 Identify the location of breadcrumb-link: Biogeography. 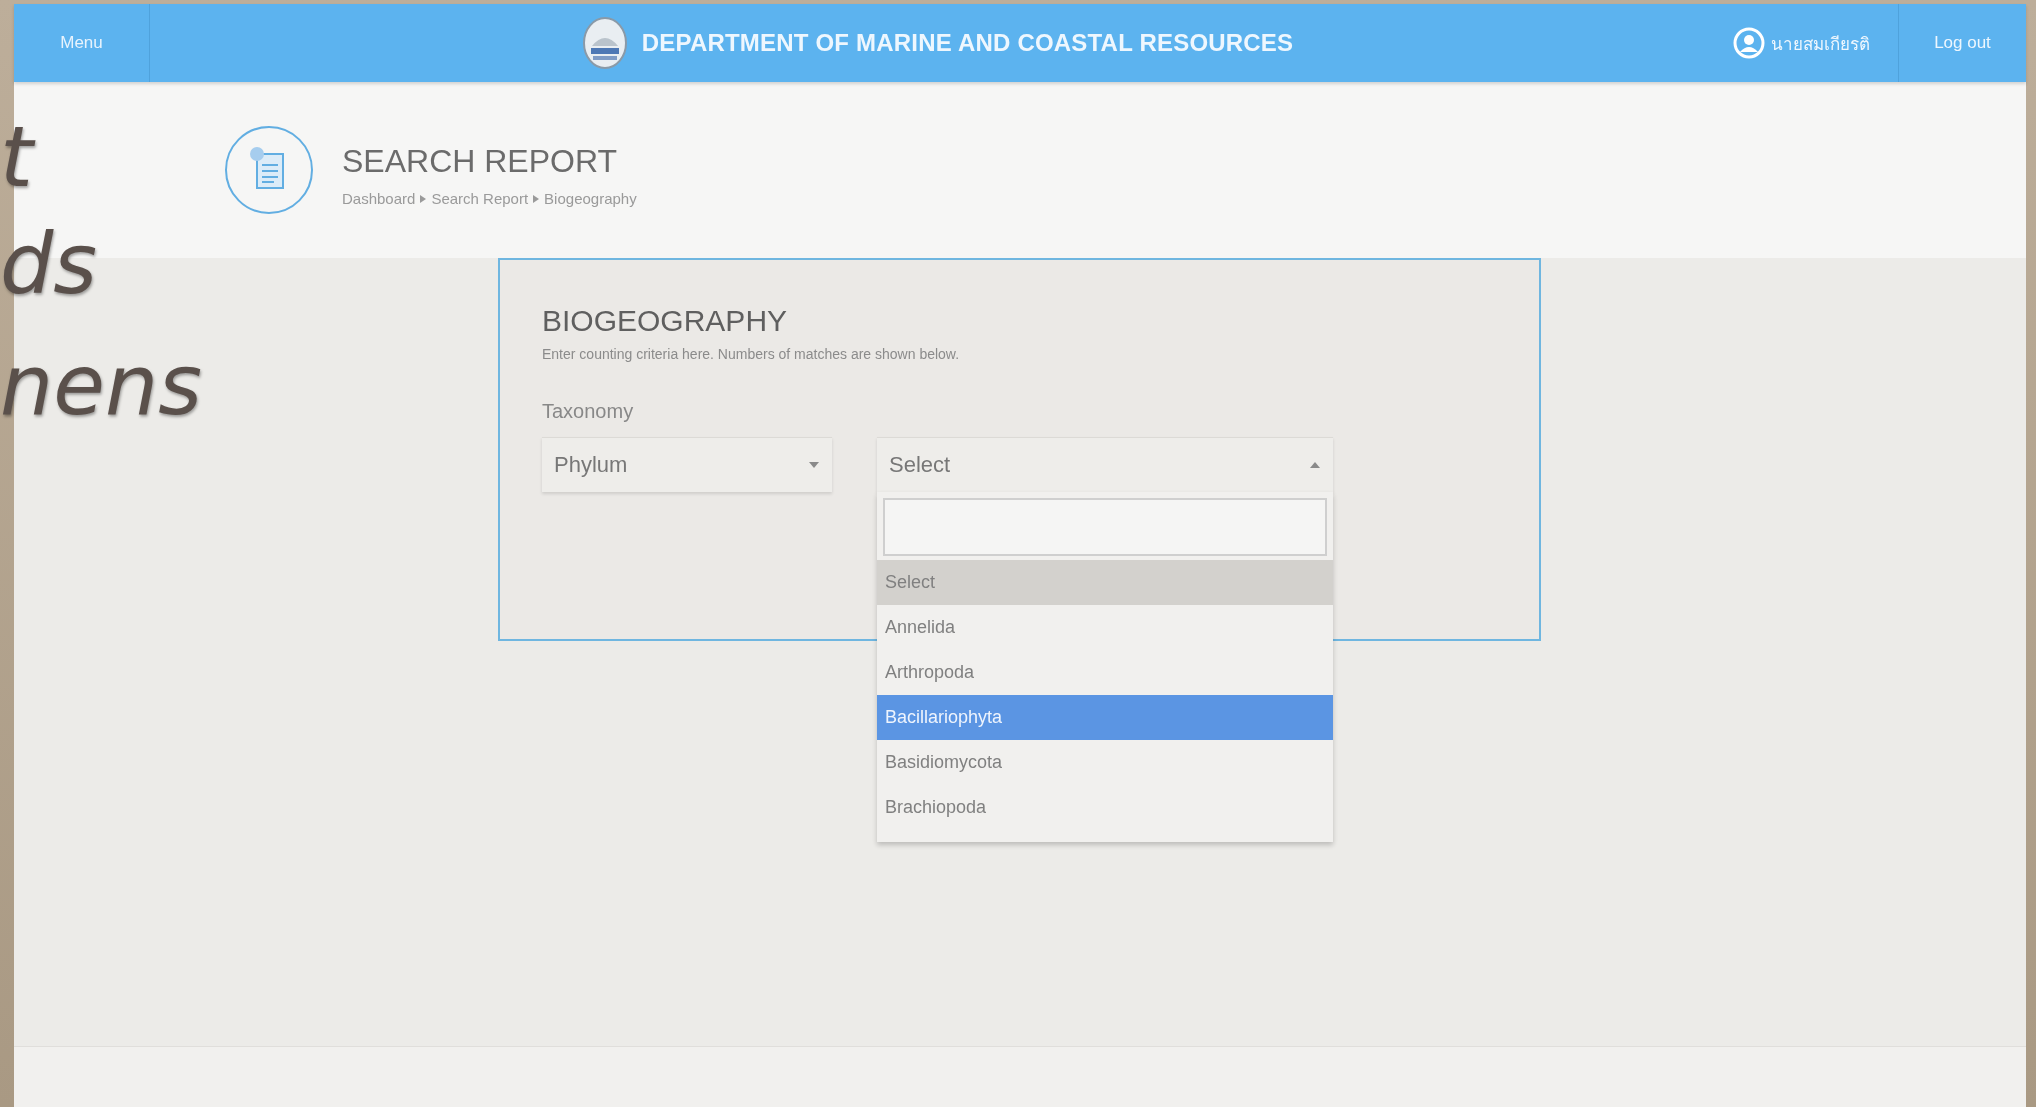
(590, 198).